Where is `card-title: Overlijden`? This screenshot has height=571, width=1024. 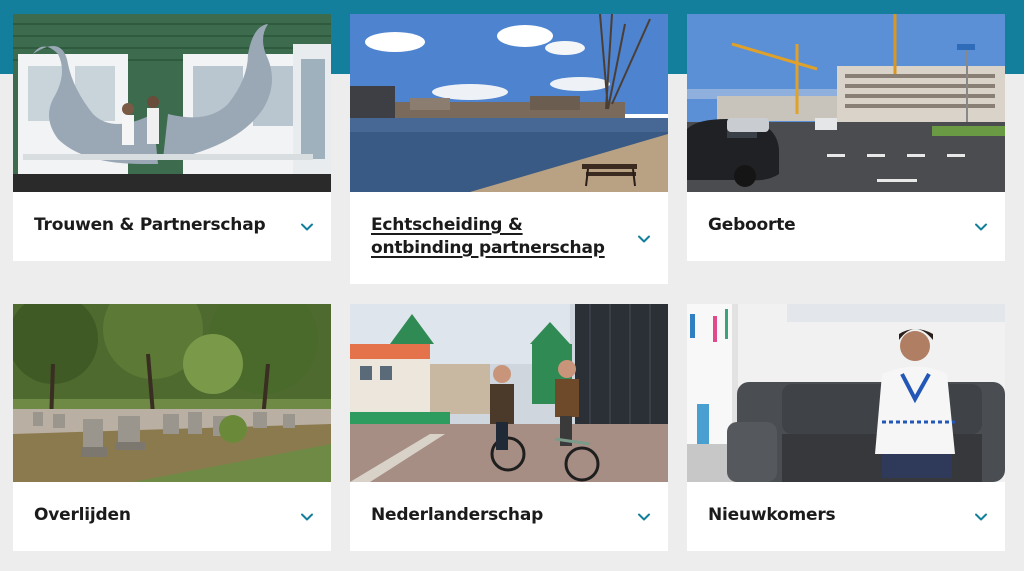 card-title: Overlijden is located at coordinates (156, 515).